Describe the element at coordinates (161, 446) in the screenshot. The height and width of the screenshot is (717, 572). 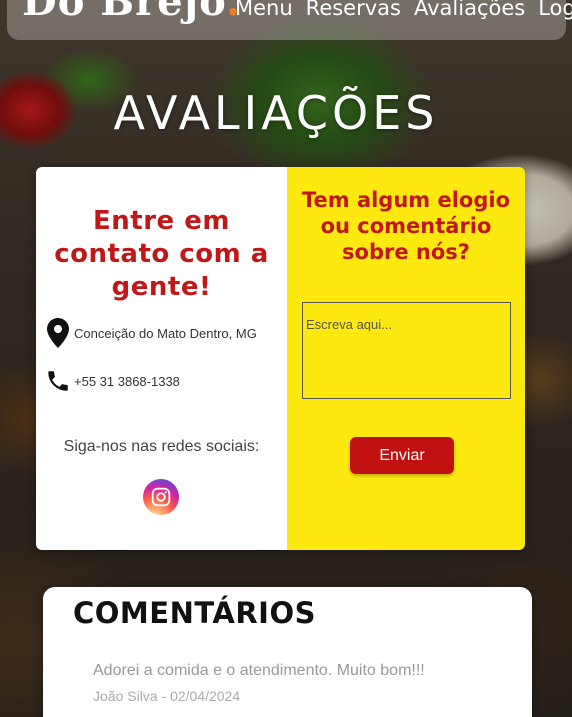
I see `social-label: Siga-nos nas redes sociais:` at that location.